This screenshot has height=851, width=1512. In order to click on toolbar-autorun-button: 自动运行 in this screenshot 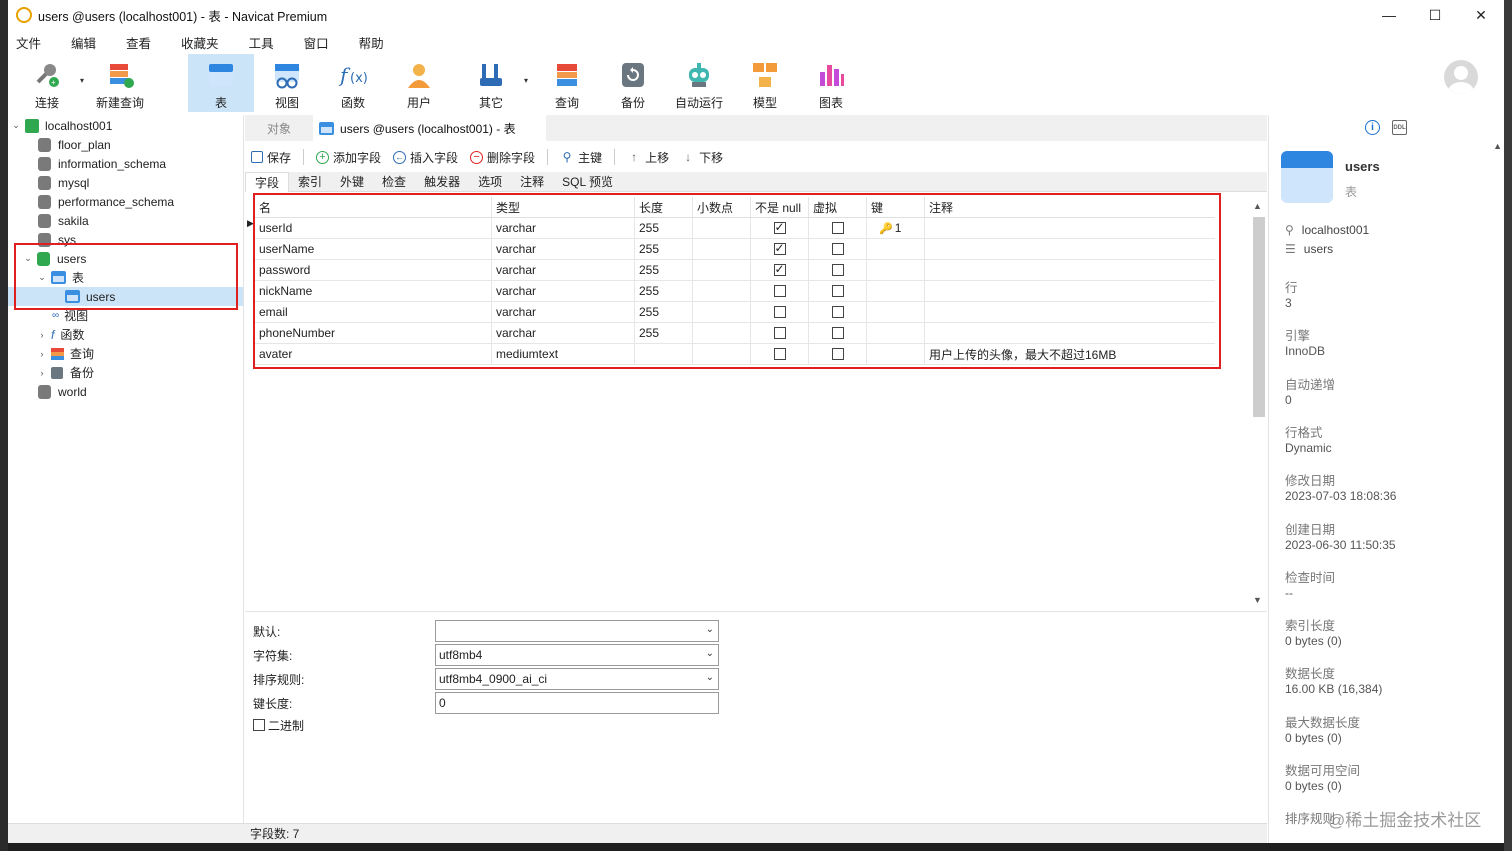, I will do `click(699, 83)`.